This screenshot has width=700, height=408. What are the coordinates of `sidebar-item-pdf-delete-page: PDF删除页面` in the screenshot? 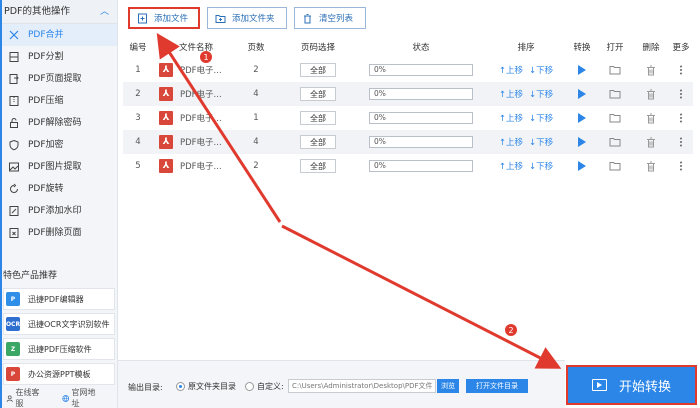 It's located at (58, 233).